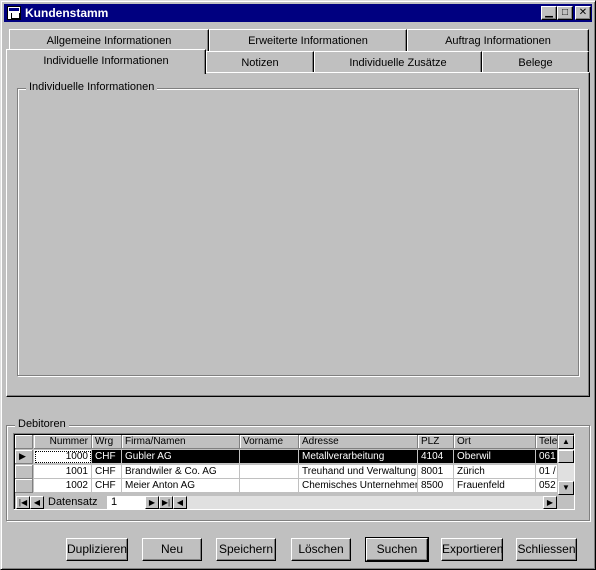 The image size is (596, 570). I want to click on table-cell: Zürich, so click(495, 471).